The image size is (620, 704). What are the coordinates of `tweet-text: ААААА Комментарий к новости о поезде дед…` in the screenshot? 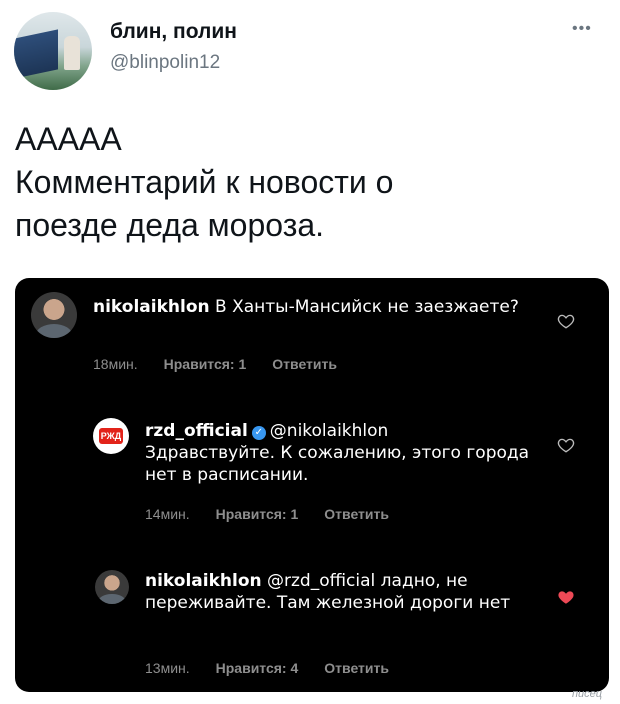 It's located at (204, 182).